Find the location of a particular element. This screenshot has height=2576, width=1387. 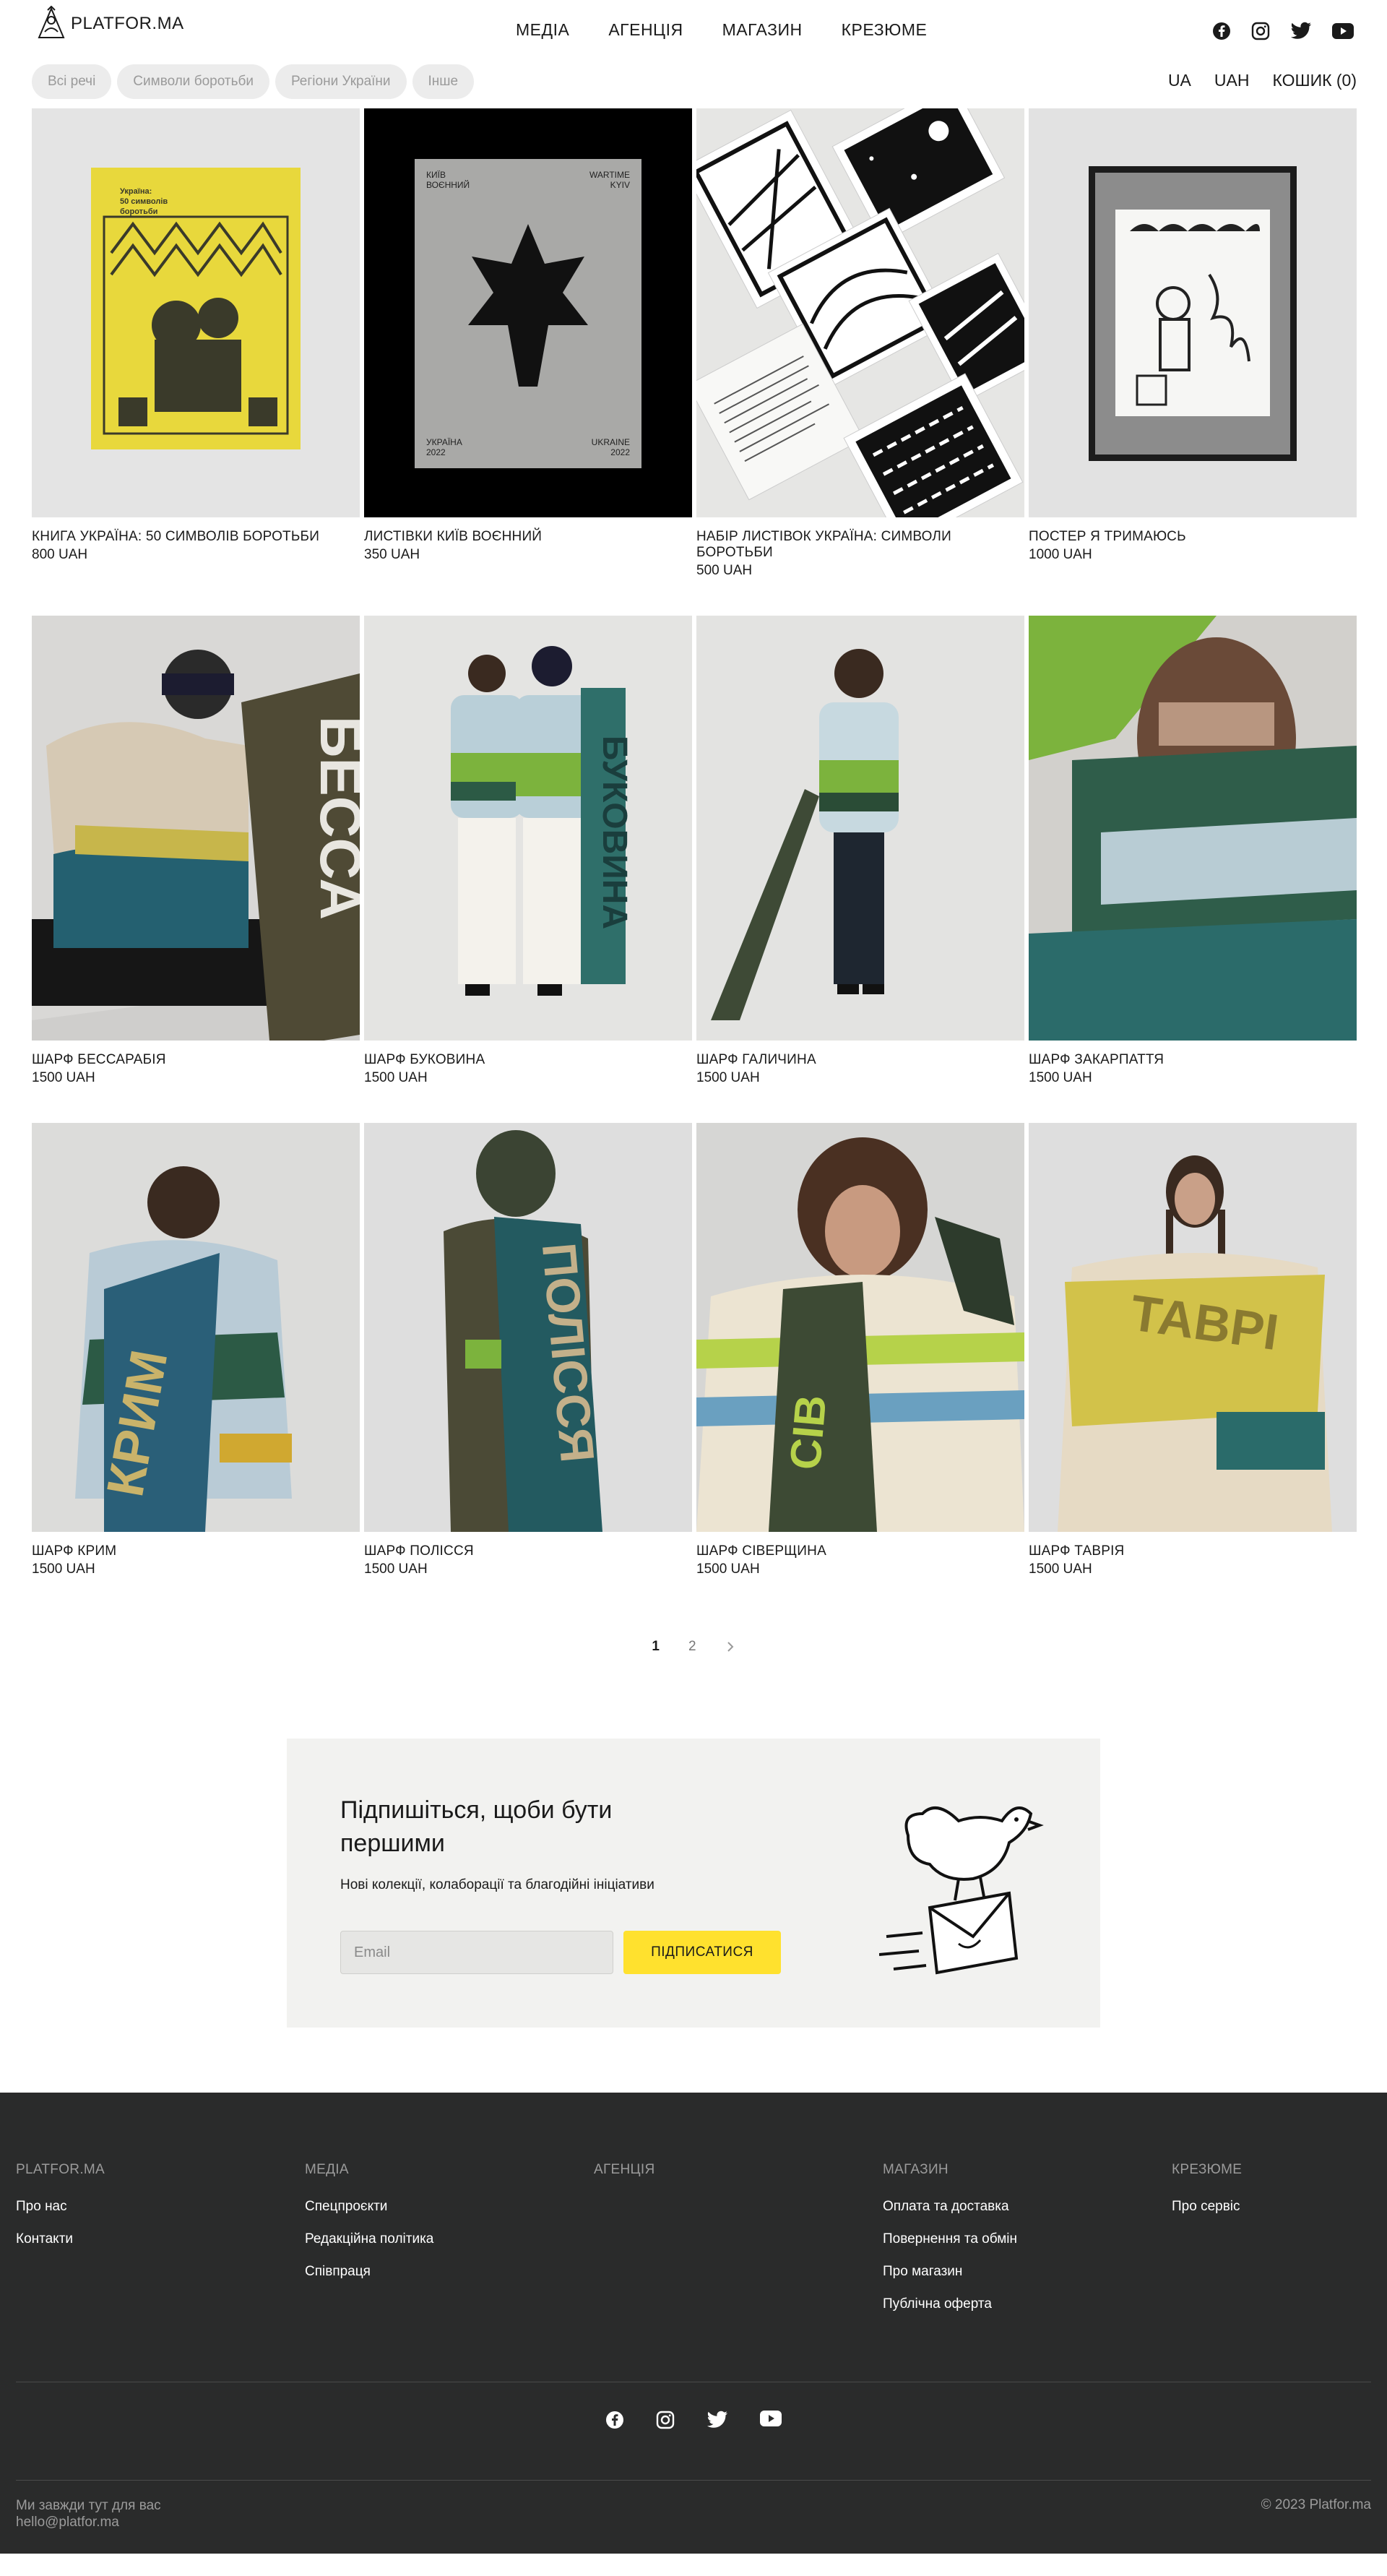

product-image-book: Україна: 50 символів боротьби is located at coordinates (196, 312).